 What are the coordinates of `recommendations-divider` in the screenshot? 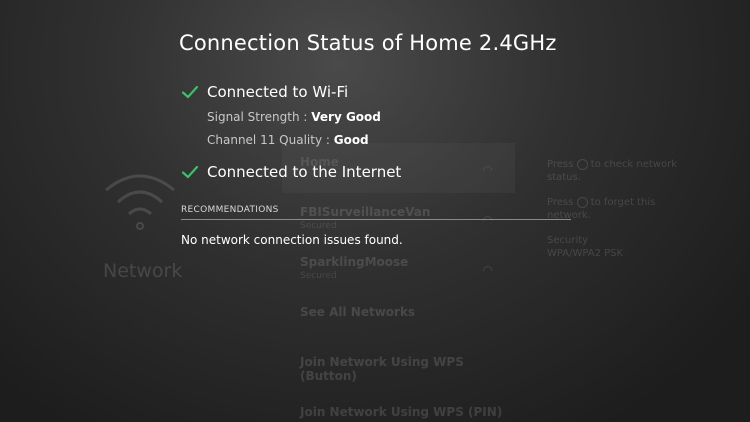 It's located at (376, 219).